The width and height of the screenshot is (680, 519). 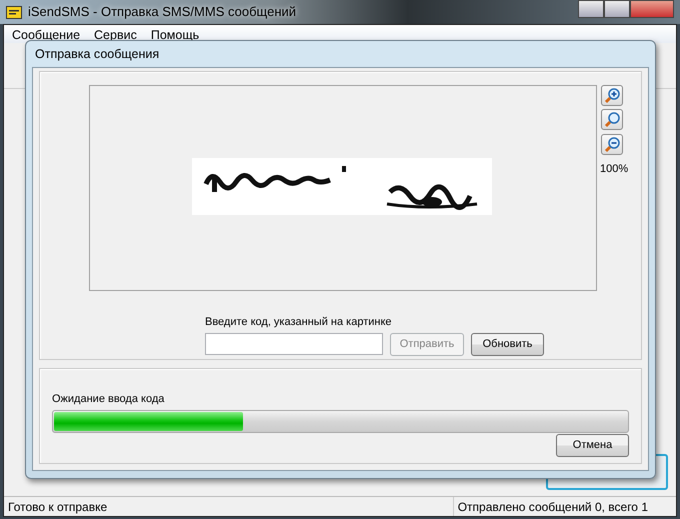 I want to click on maximize-button, so click(x=617, y=9).